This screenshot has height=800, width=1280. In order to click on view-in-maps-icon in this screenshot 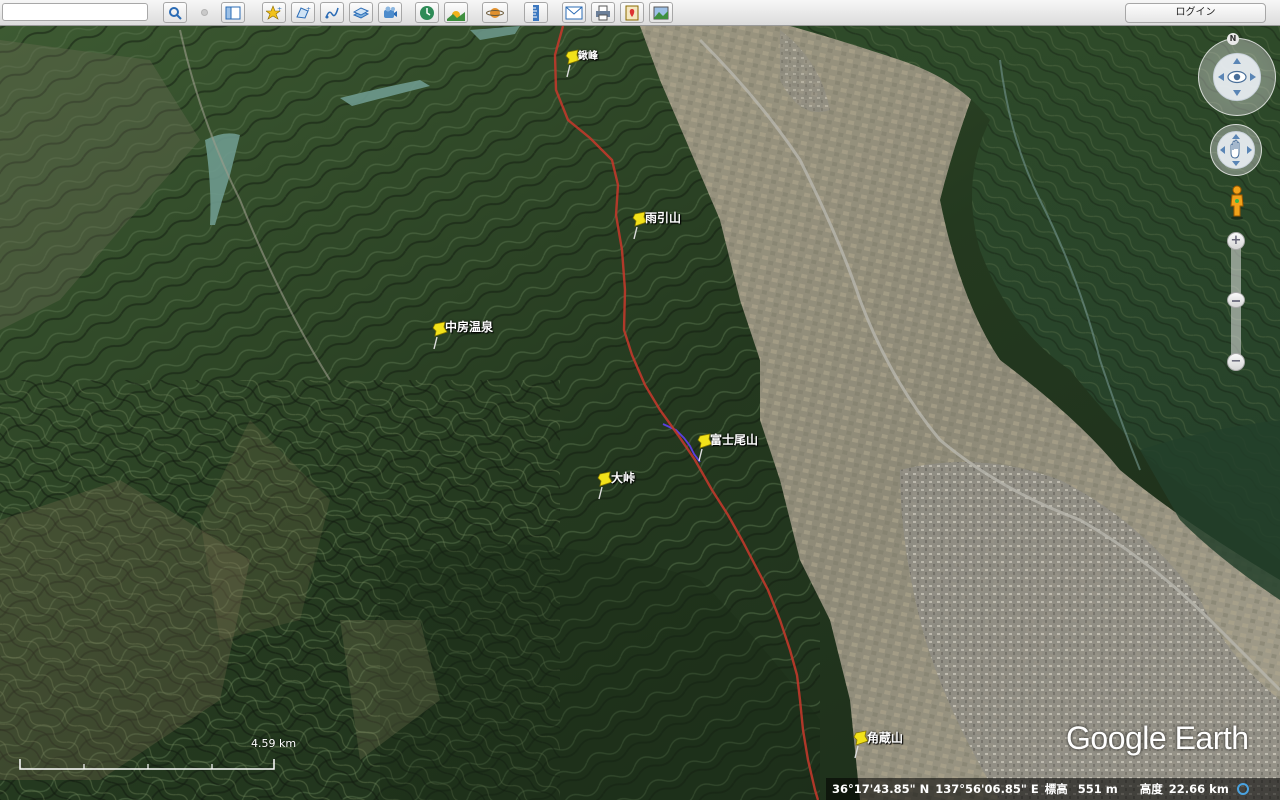, I will do `click(632, 13)`.